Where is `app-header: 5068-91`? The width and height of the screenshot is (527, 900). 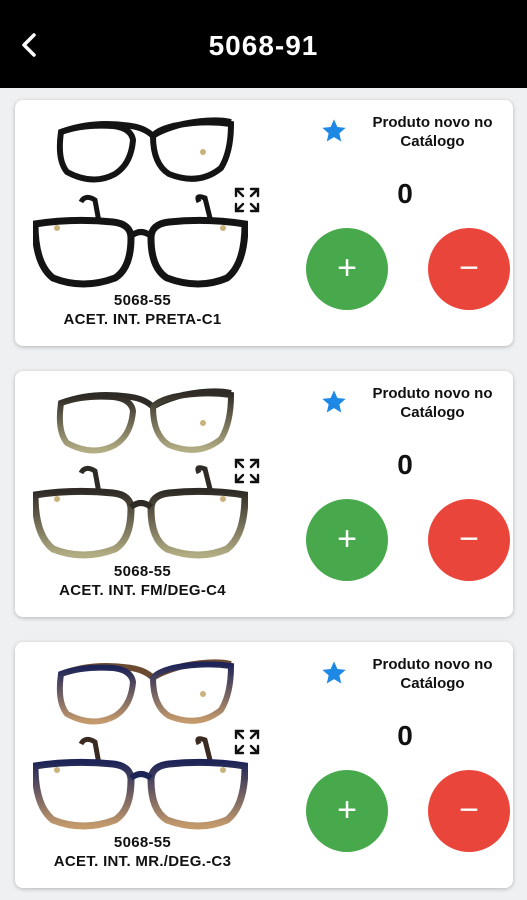 app-header: 5068-91 is located at coordinates (263, 44).